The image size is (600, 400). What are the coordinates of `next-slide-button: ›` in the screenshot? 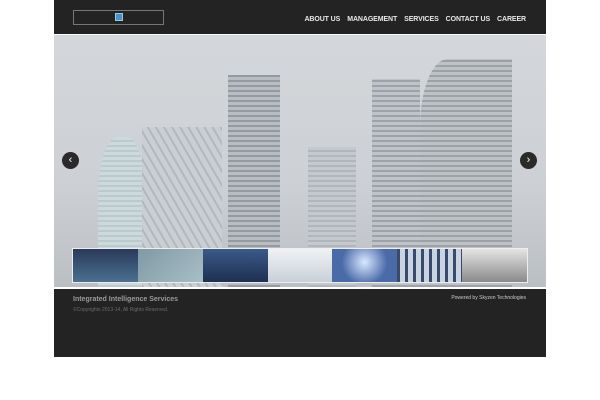 It's located at (528, 160).